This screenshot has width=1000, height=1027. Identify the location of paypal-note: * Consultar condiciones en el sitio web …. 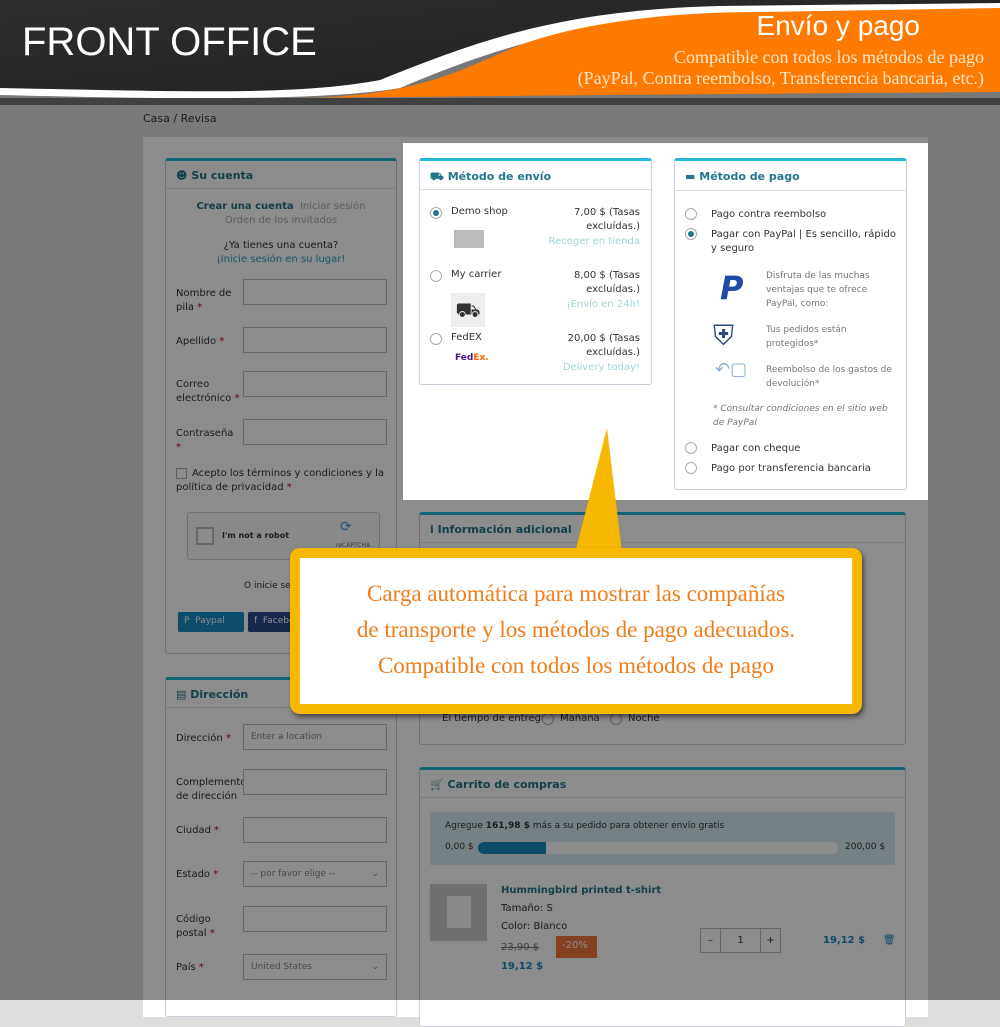
(800, 416).